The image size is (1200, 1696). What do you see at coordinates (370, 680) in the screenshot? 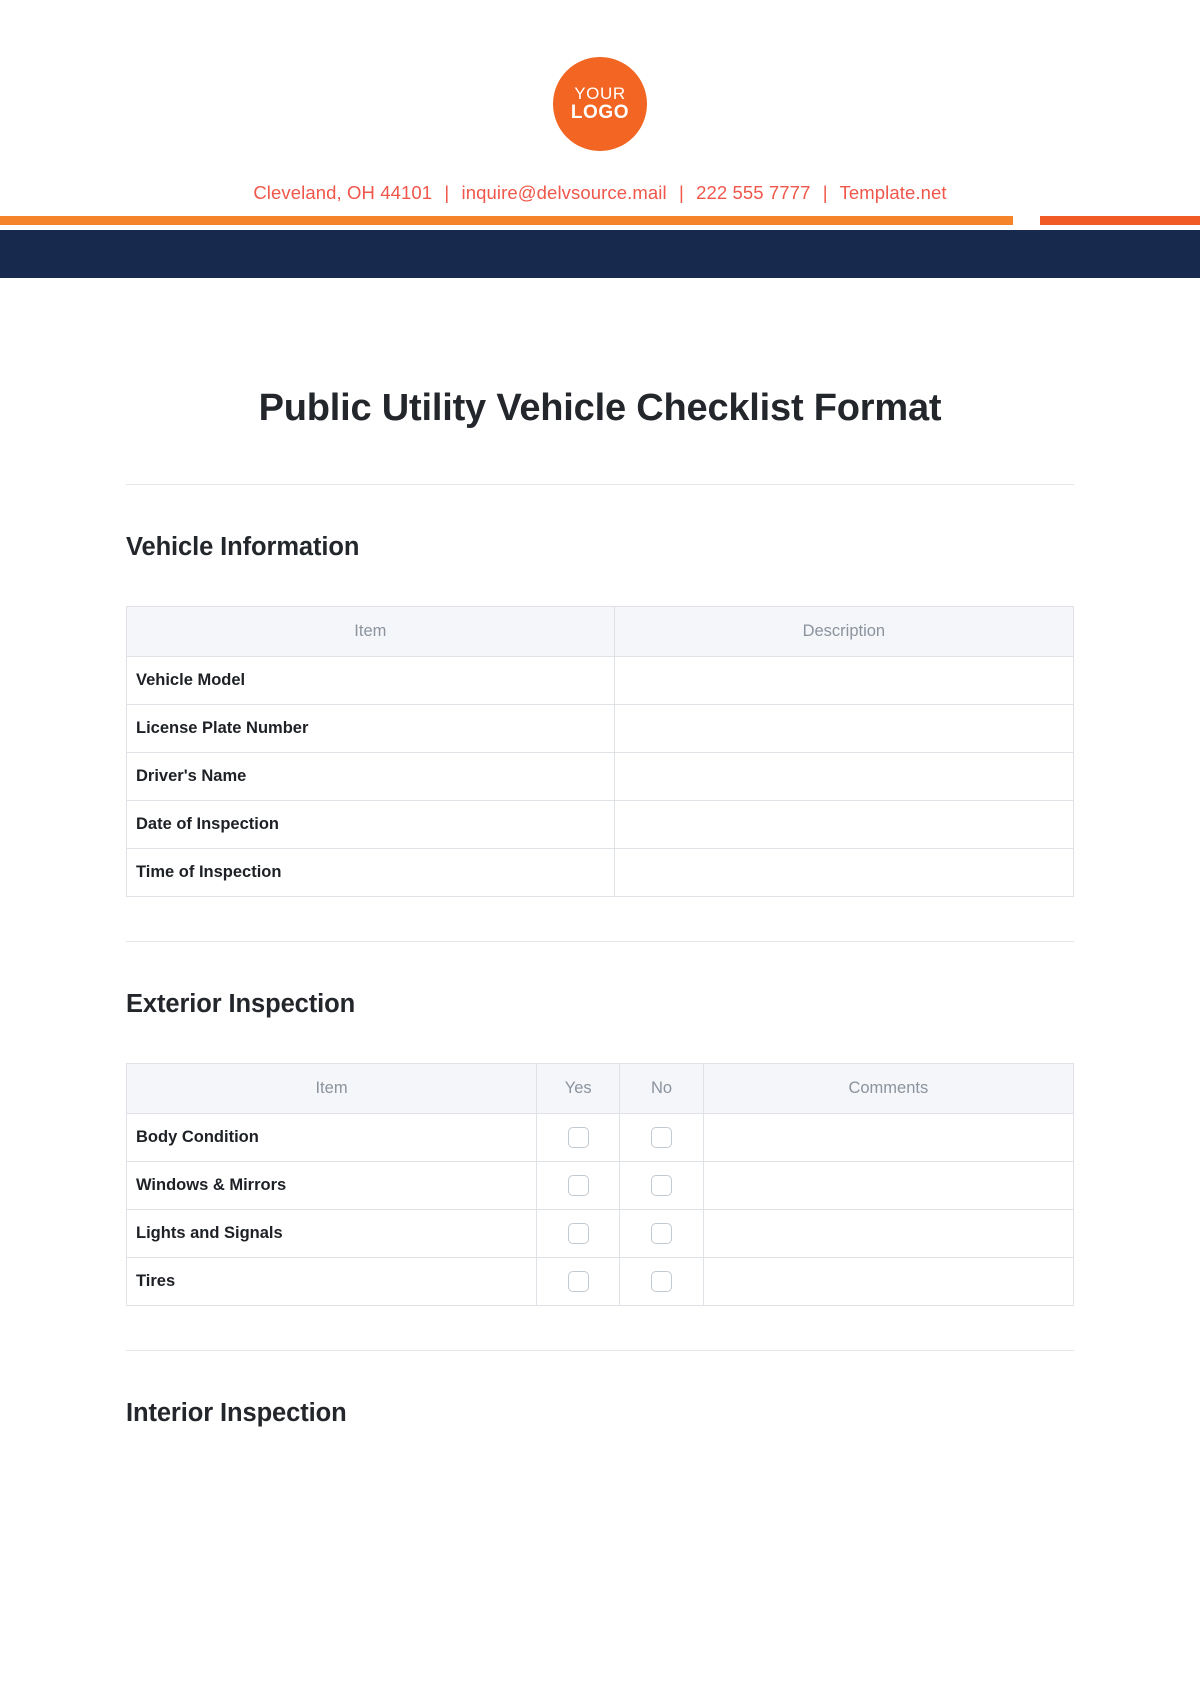
I see `row-label-vehicle-model: Vehicle Model` at bounding box center [370, 680].